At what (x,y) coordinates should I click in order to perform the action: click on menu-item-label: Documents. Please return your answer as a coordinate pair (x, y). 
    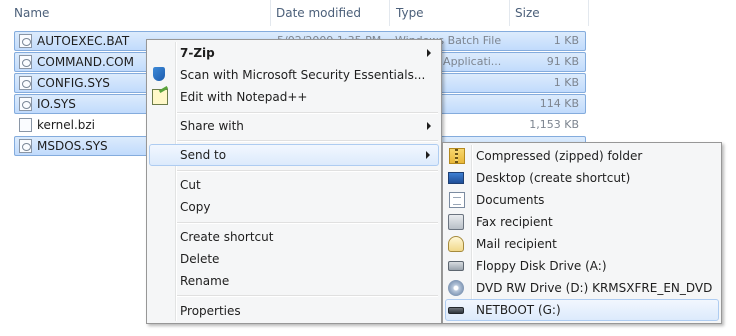
    Looking at the image, I should click on (510, 200).